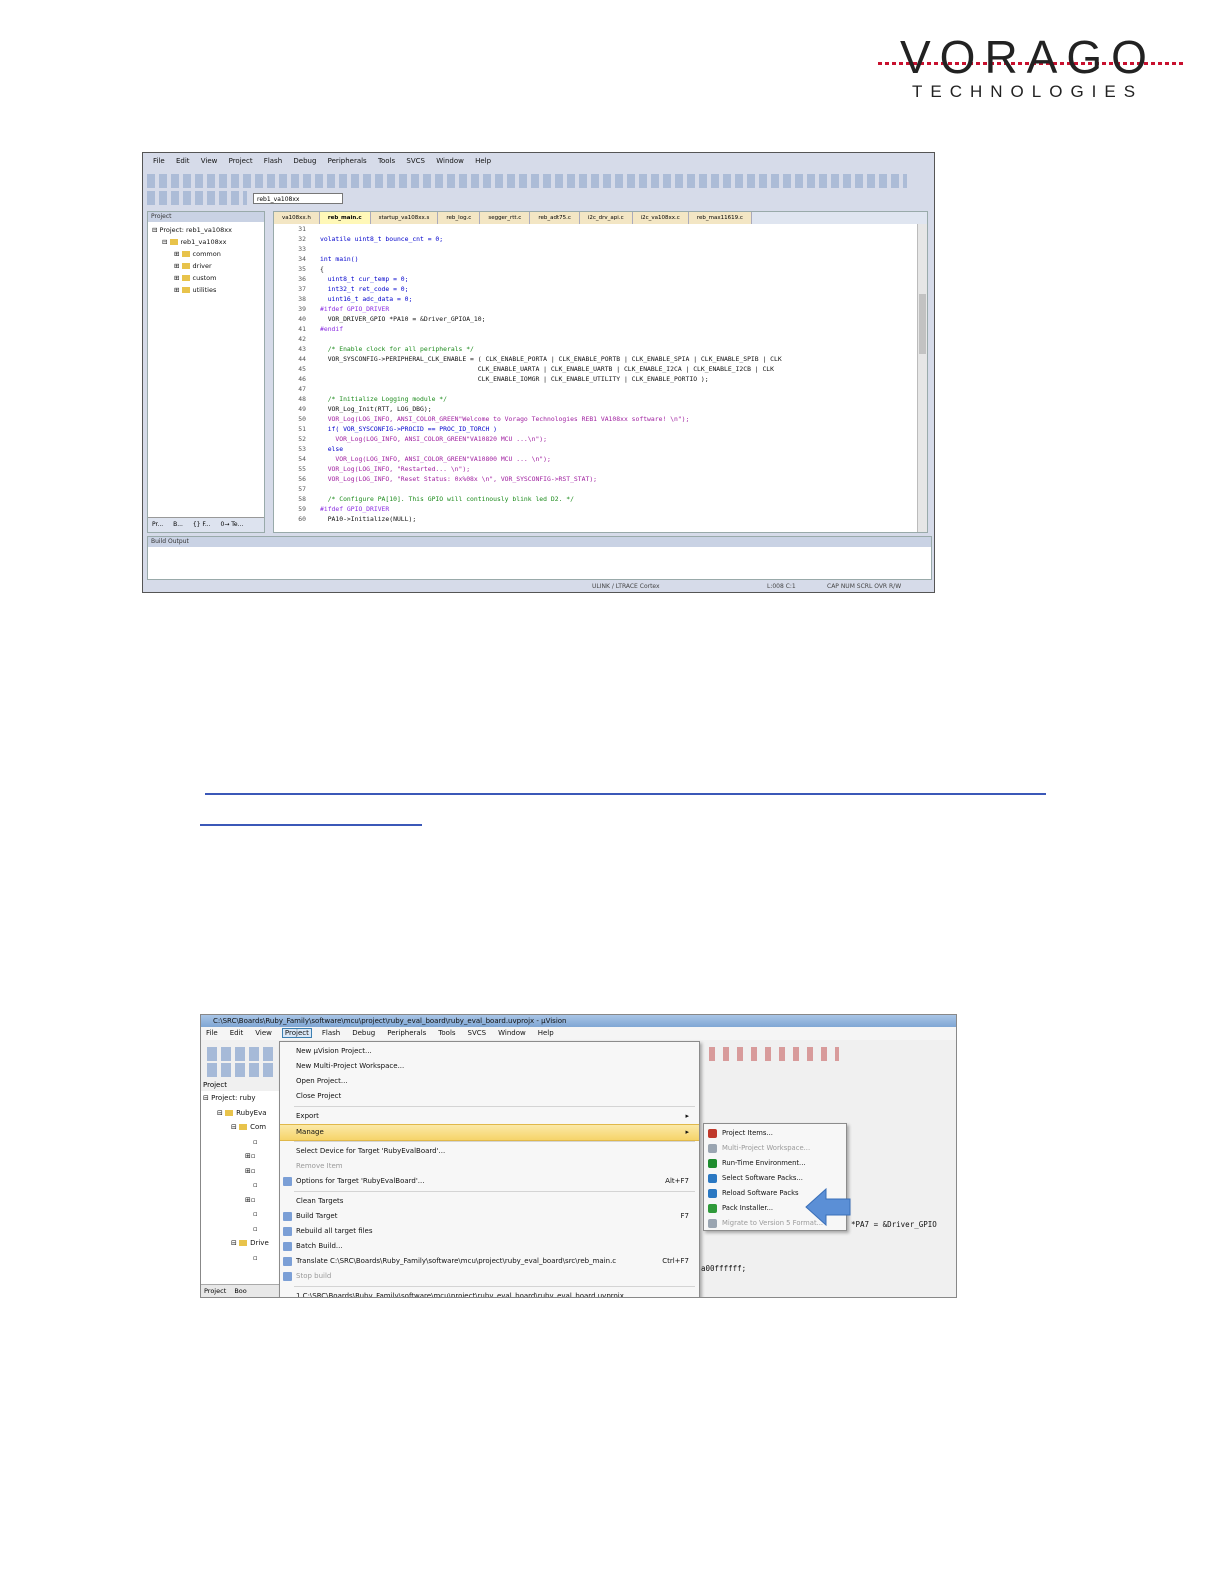  I want to click on project-menu-item: Export ▸, so click(489, 1116).